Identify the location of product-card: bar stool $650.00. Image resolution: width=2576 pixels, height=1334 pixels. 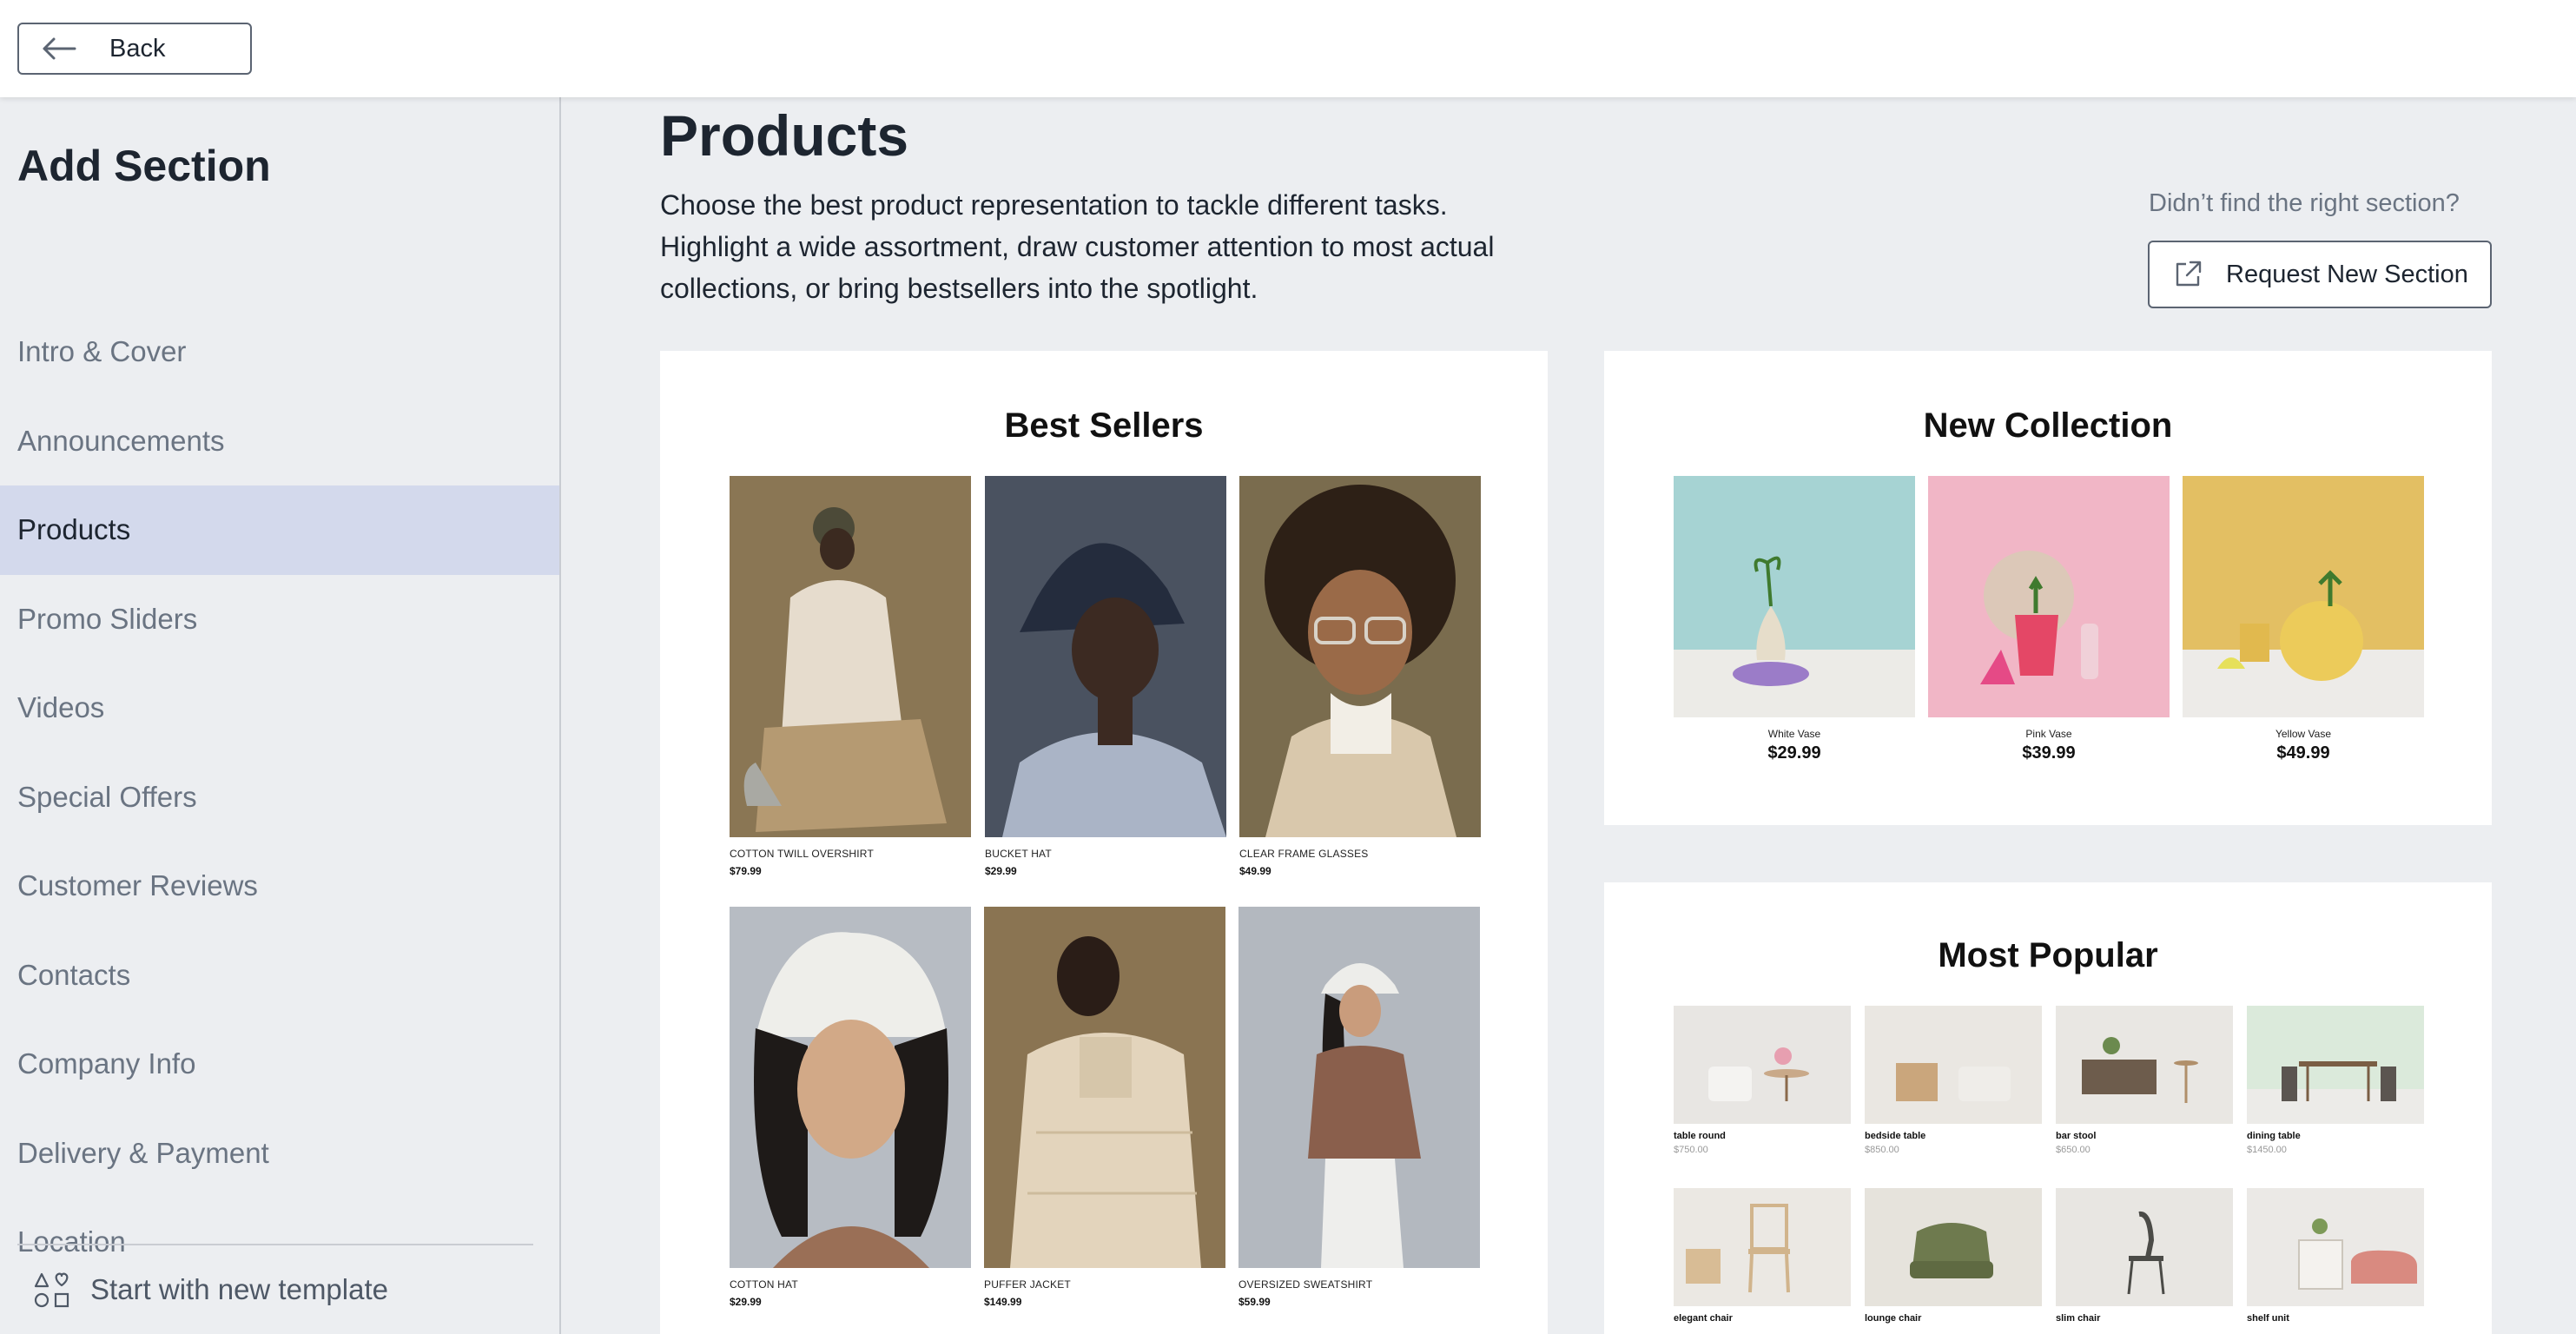
(2144, 1080).